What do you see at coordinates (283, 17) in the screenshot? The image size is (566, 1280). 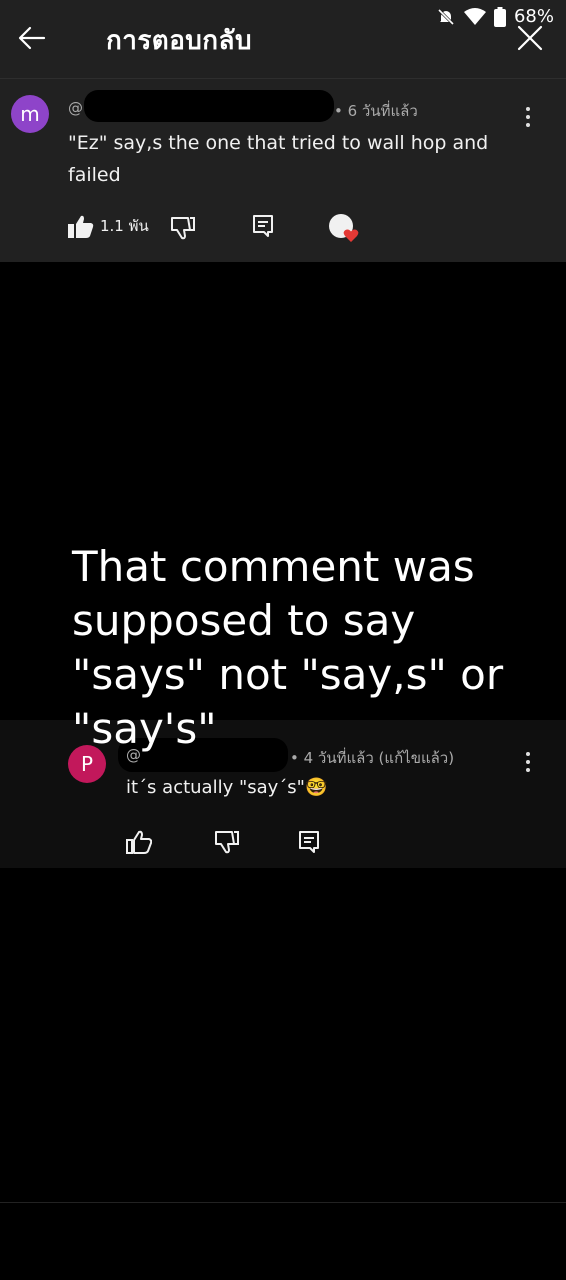 I see `status-bar: 68%` at bounding box center [283, 17].